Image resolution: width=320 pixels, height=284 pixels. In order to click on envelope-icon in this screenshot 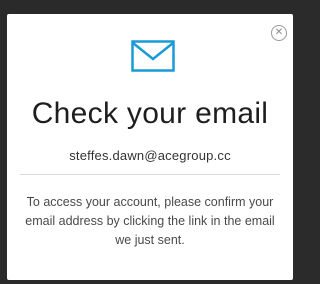, I will do `click(153, 56)`.